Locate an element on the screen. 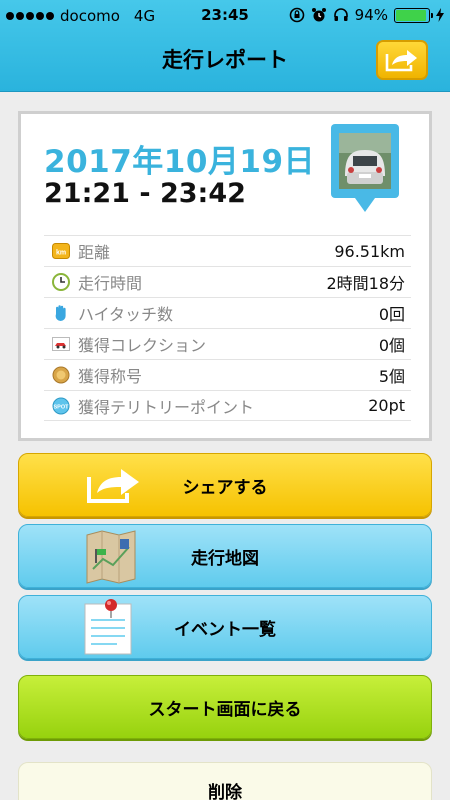  stat-value: 0回 is located at coordinates (391, 314).